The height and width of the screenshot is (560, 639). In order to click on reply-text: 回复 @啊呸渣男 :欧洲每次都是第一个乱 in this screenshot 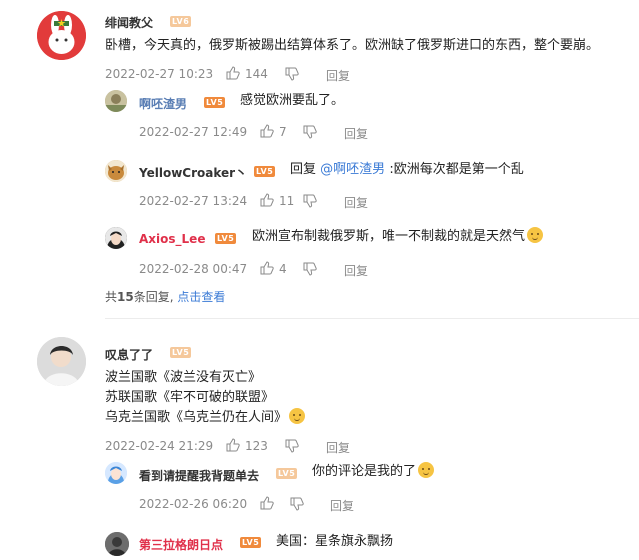, I will do `click(407, 170)`.